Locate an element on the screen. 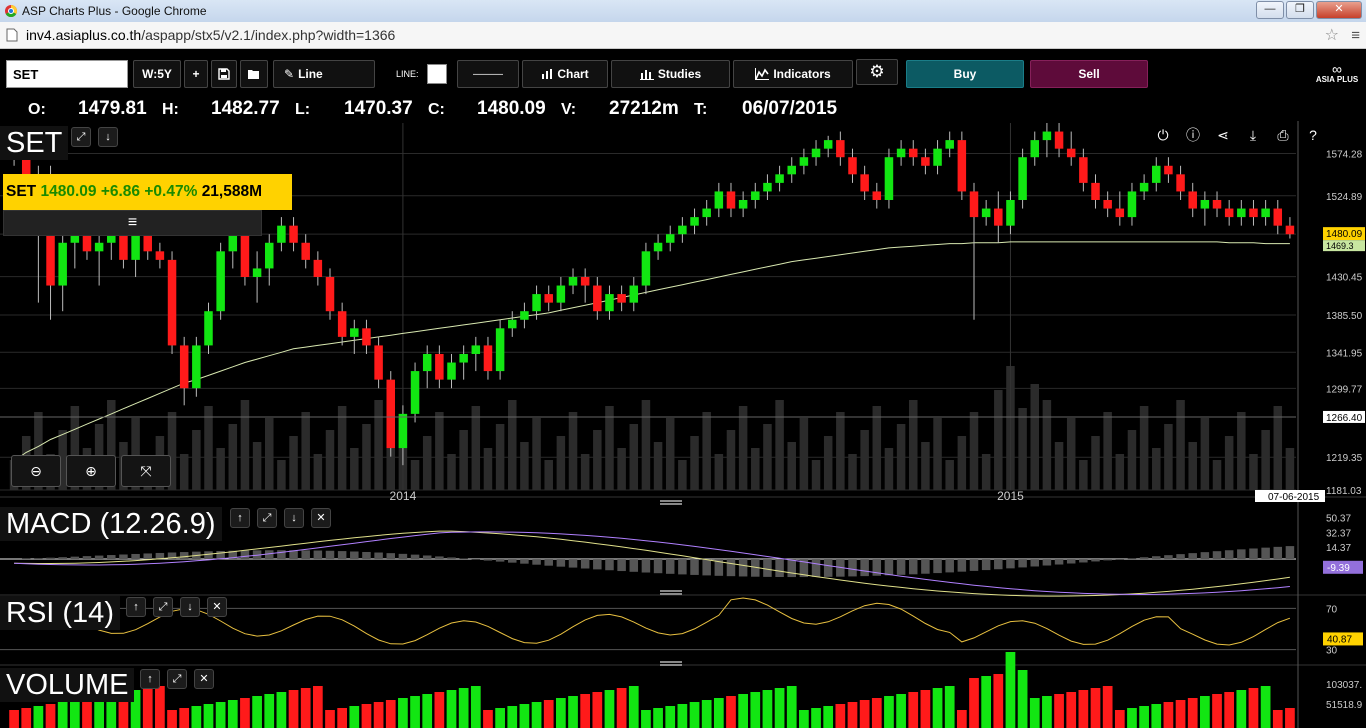 The width and height of the screenshot is (1366, 728). fullscreen-icon: ⤧ is located at coordinates (146, 471).